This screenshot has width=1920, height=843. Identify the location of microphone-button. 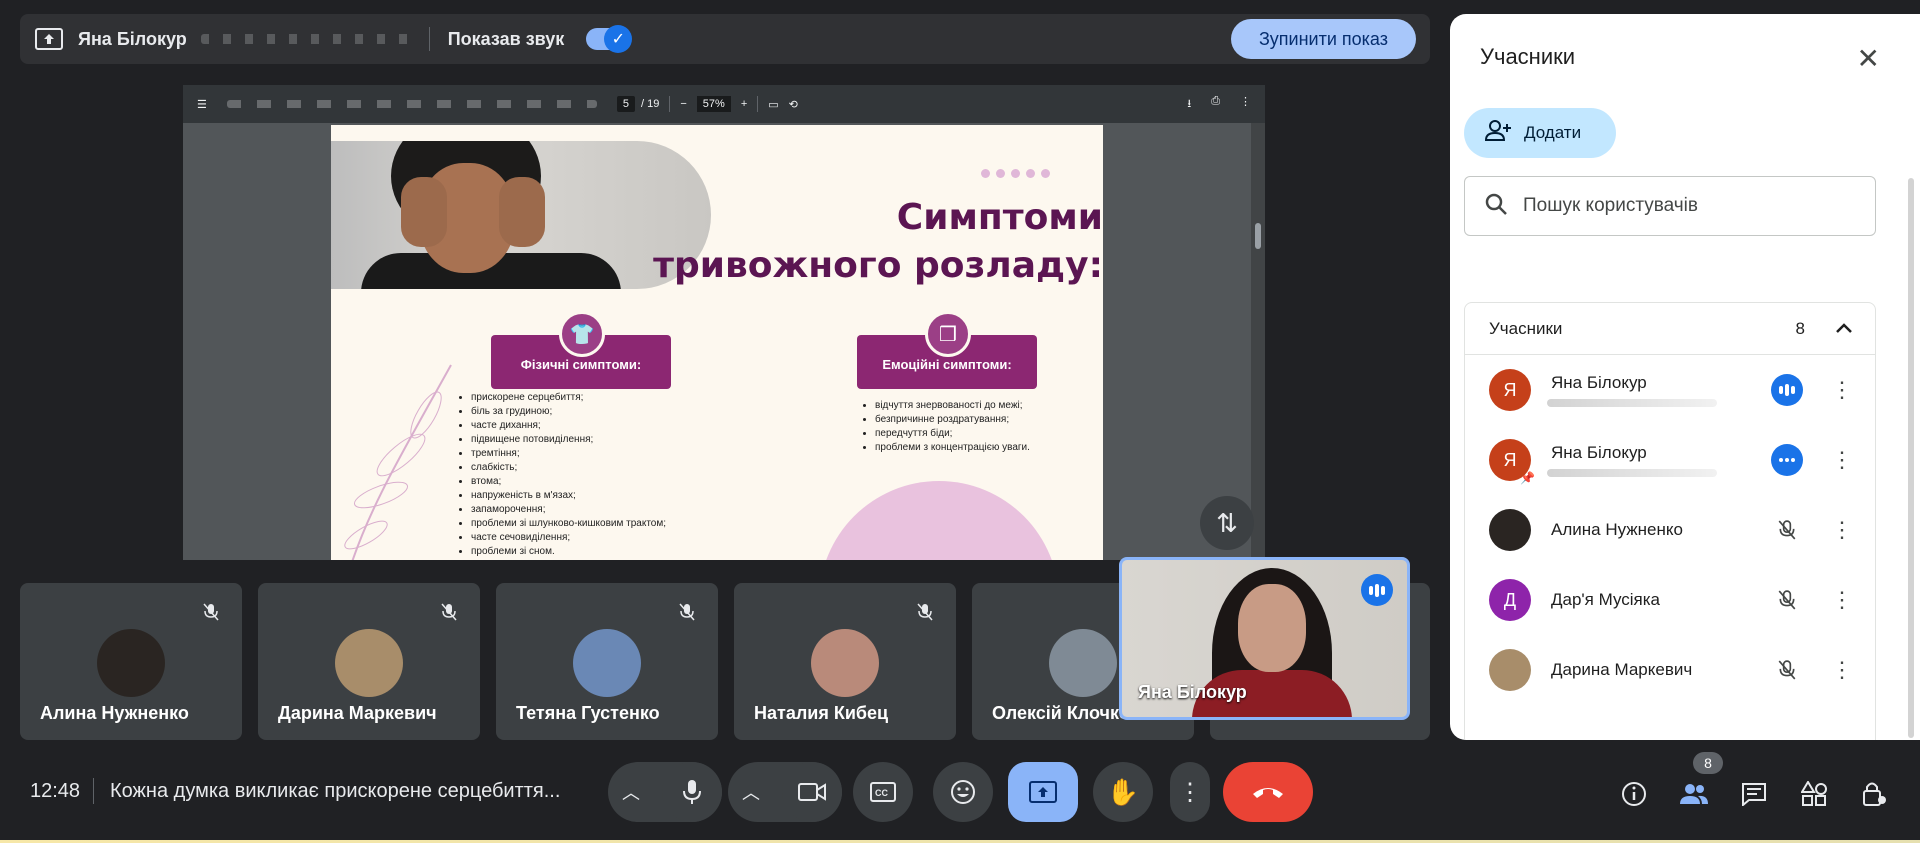
(692, 792).